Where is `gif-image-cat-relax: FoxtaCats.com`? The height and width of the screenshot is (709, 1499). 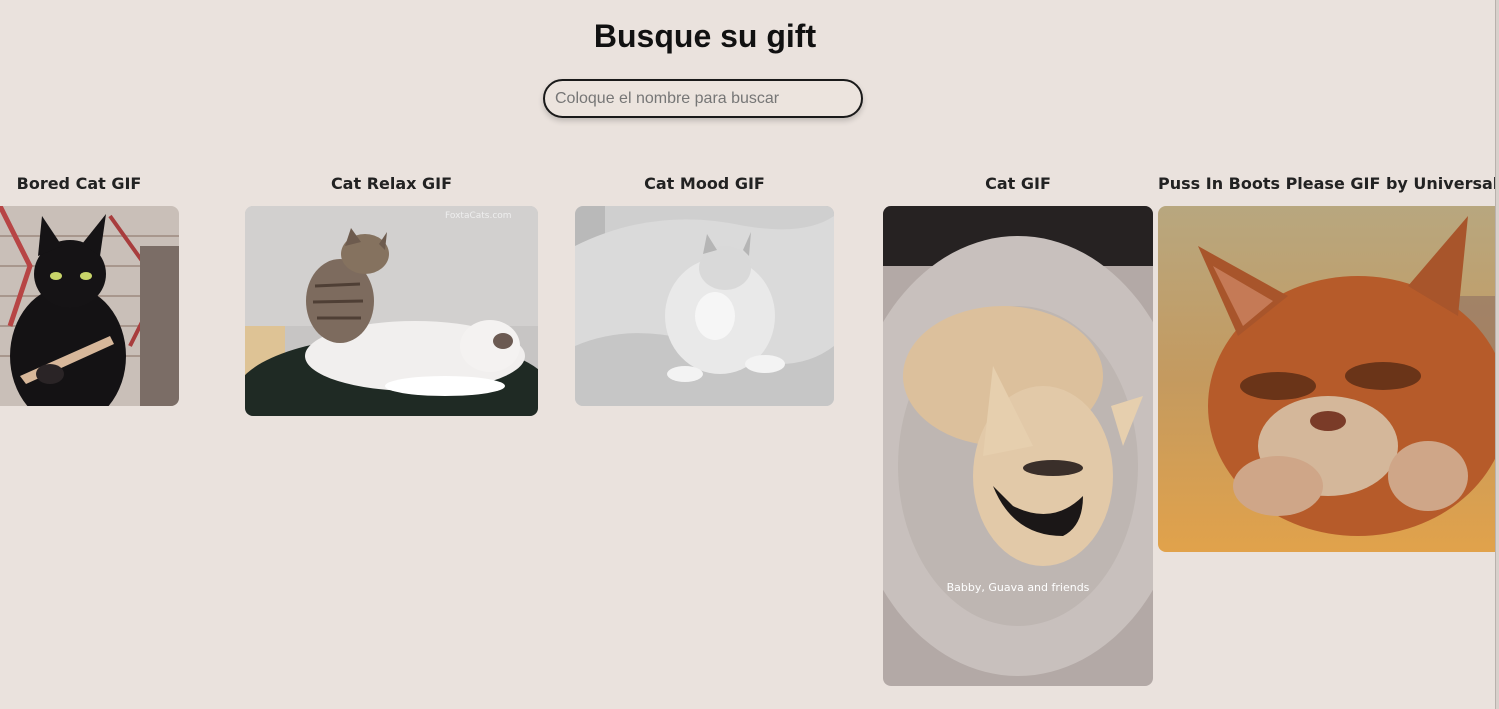
gif-image-cat-relax: FoxtaCats.com is located at coordinates (391, 311).